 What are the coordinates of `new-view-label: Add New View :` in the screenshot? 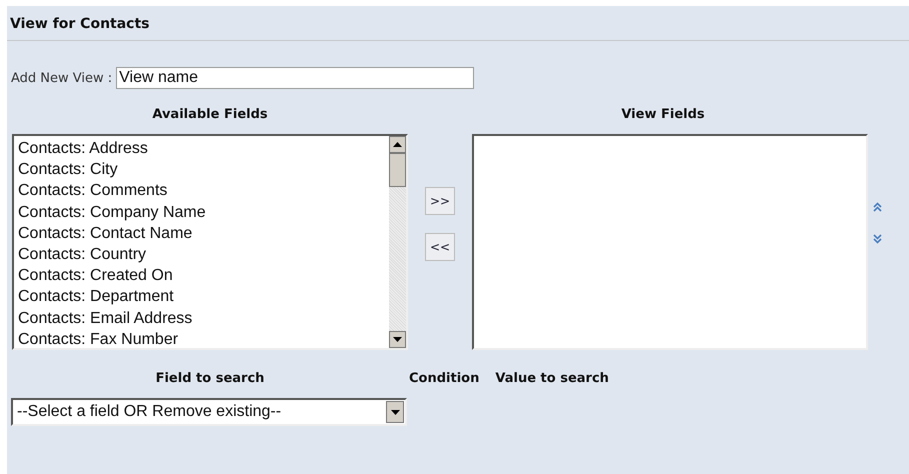 It's located at (61, 78).